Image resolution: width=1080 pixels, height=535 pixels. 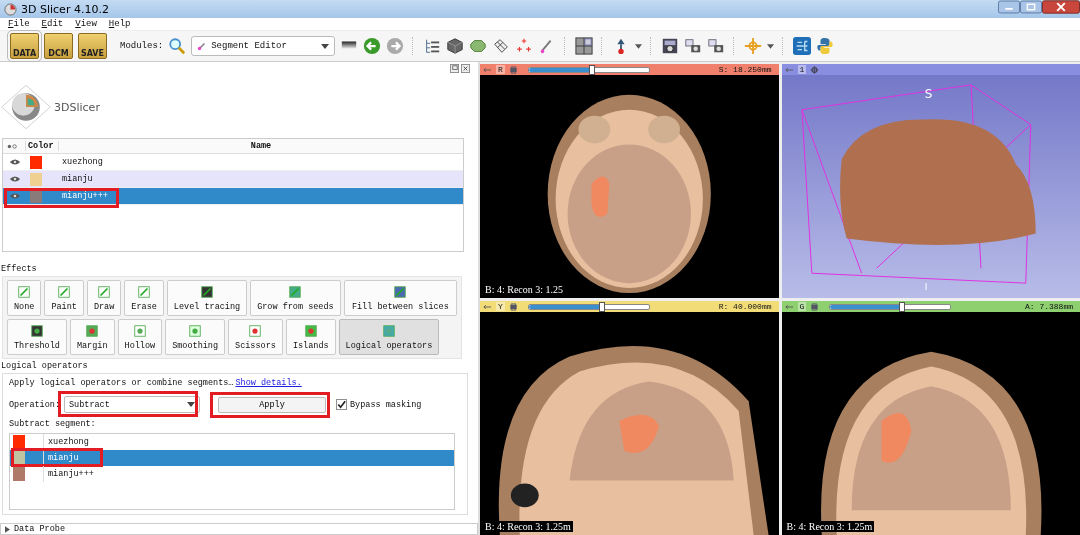 I want to click on app-logo-icon, so click(x=10, y=9).